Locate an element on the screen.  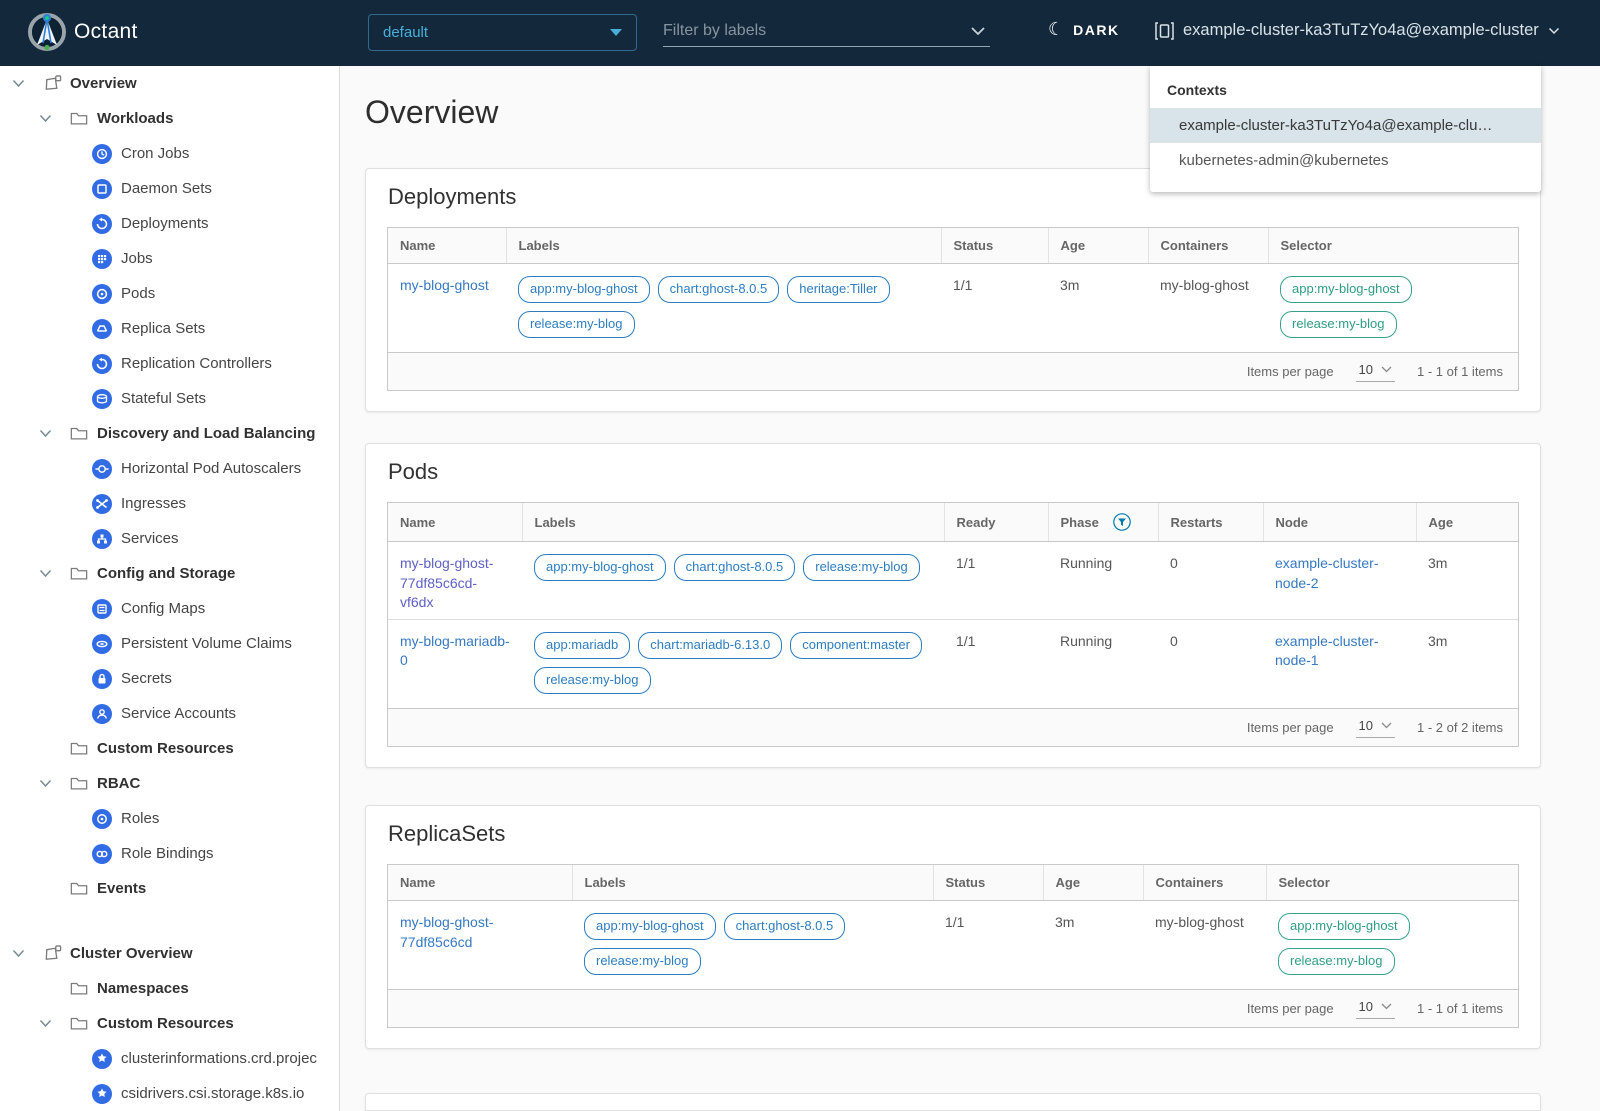
node-link: example-cluster-node-2 is located at coordinates (1326, 573).